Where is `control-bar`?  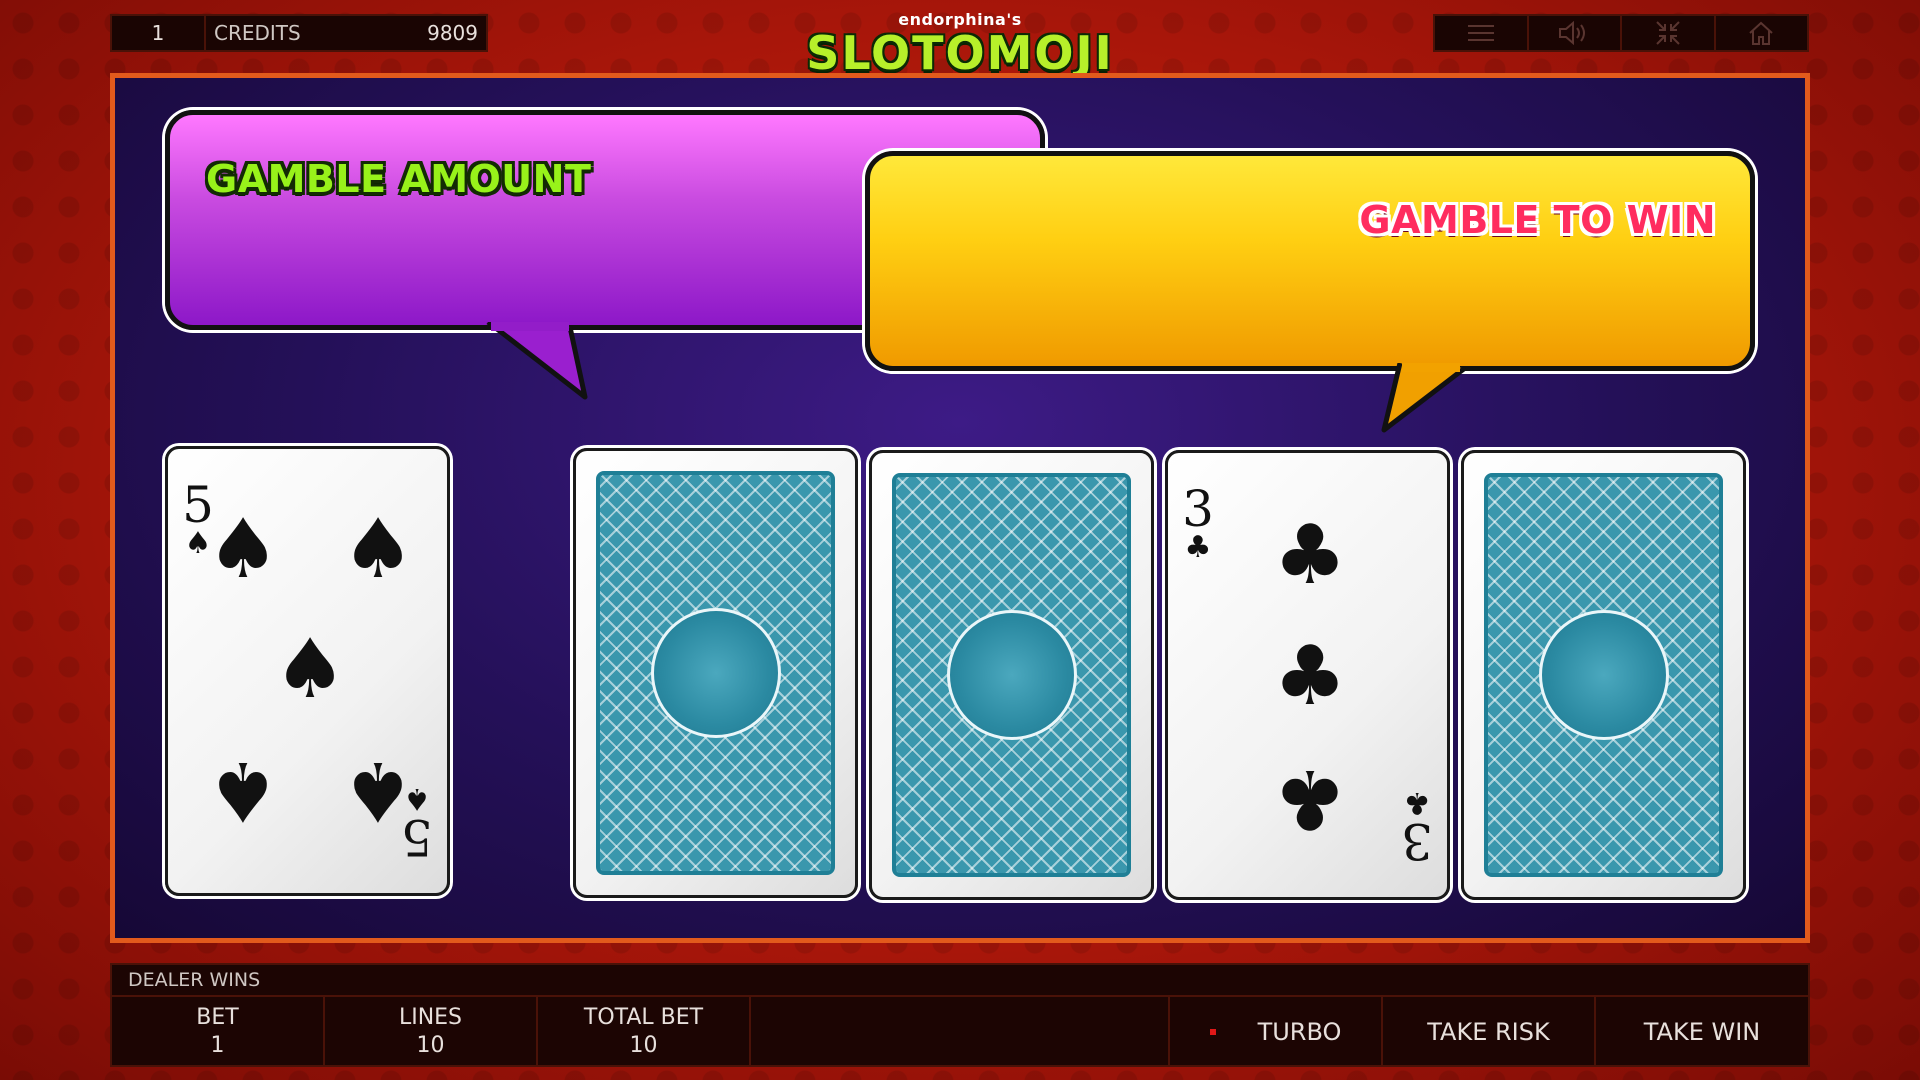
control-bar is located at coordinates (1621, 33).